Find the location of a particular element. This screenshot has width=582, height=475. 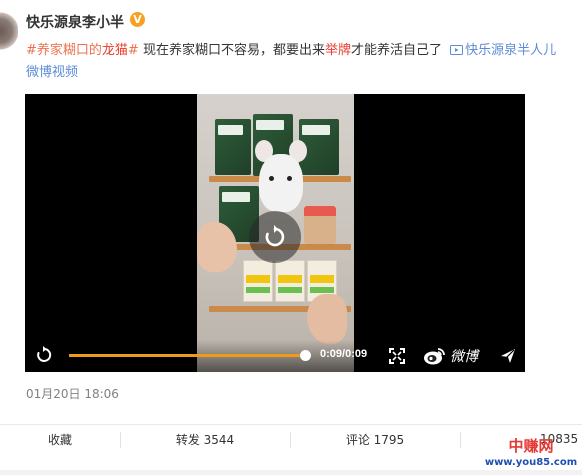

bottom-divider is located at coordinates (291, 472).